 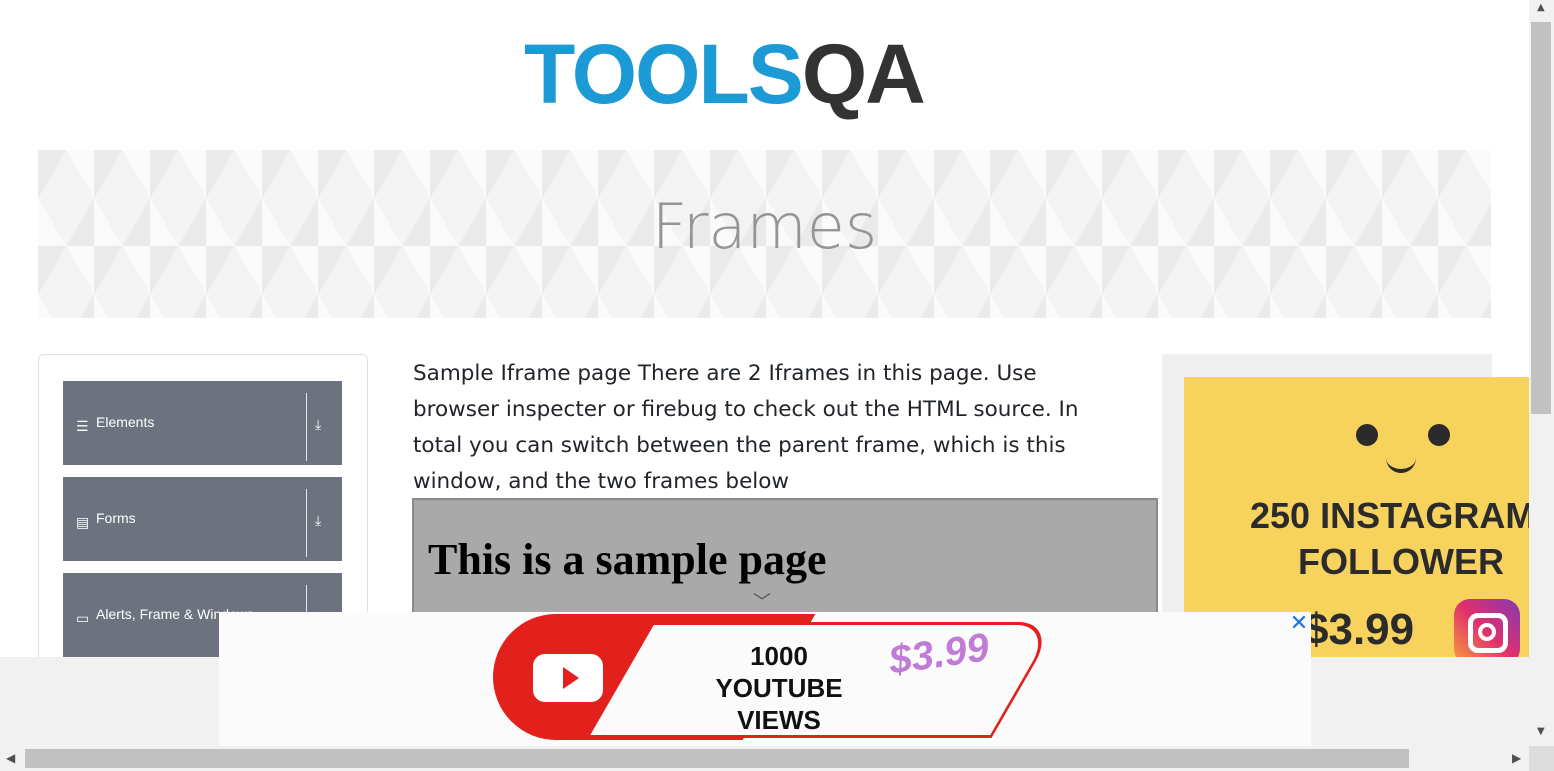 What do you see at coordinates (1487, 632) in the screenshot?
I see `instagram-icon-lens` at bounding box center [1487, 632].